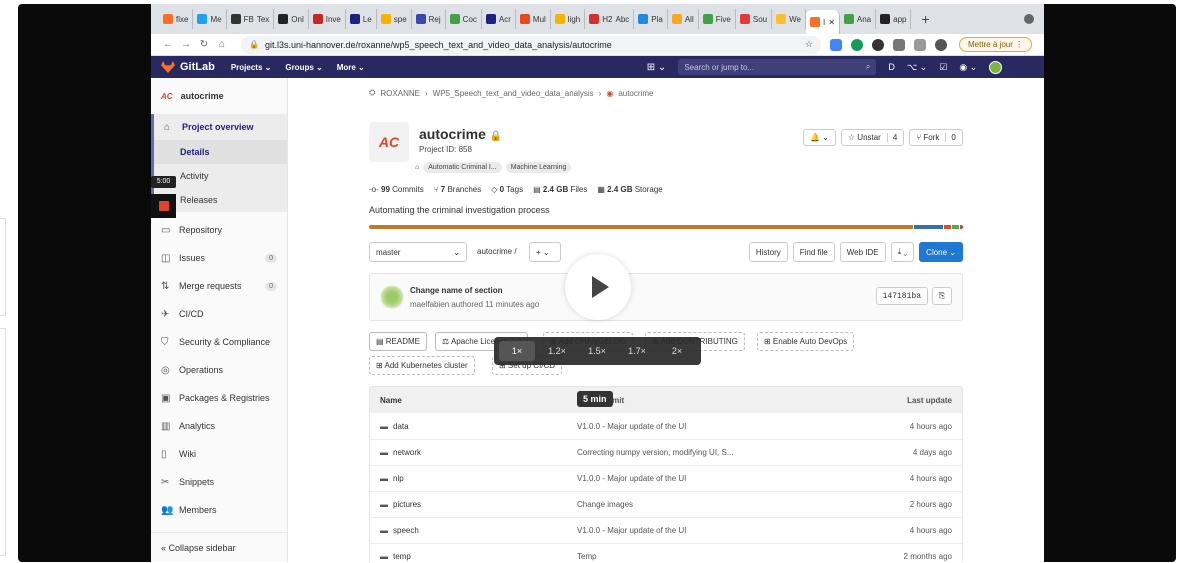 The height and width of the screenshot is (563, 1178). Describe the element at coordinates (996, 44) in the screenshot. I see `browser-update-button: Mettre à jour ⋮` at that location.